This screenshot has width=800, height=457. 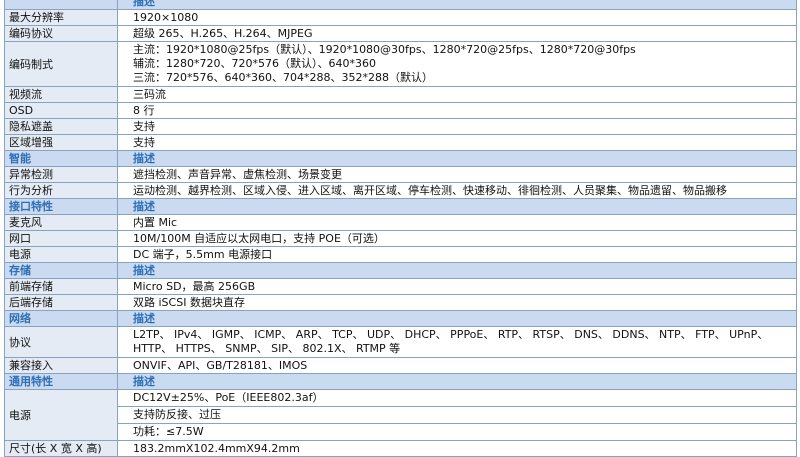 I want to click on spec-row-network-port: 网口 10M/100M 自适应以太网电口，支持 POE（可选）, so click(x=400, y=238).